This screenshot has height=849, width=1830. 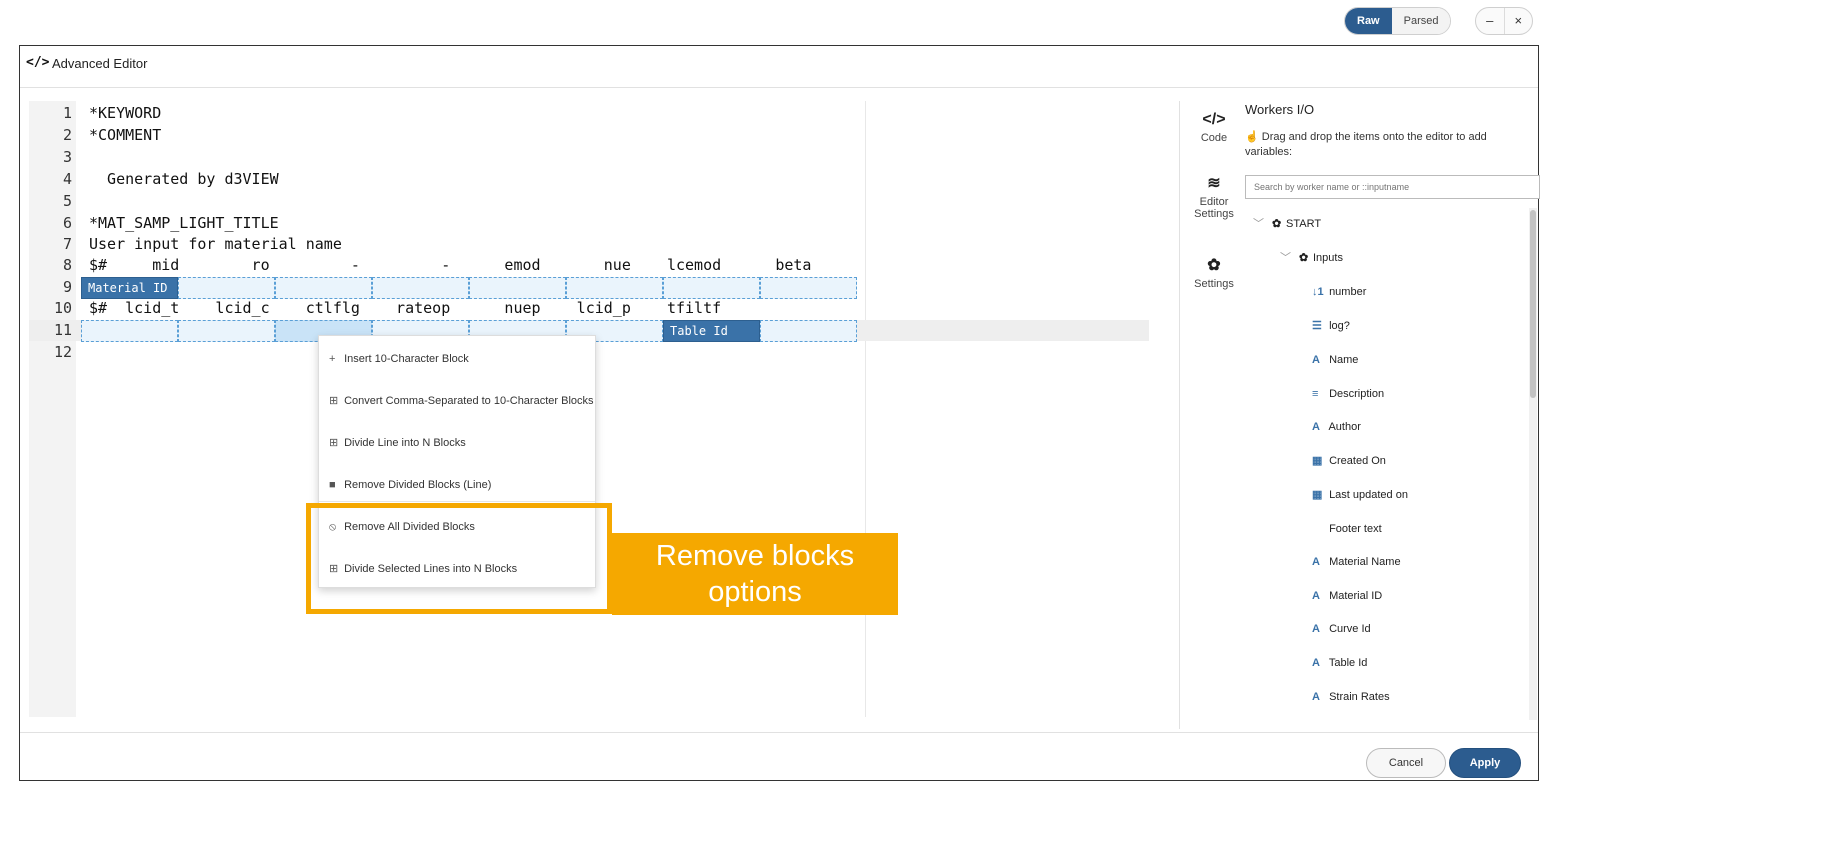 I want to click on tree-item-table-id: A Table Id, so click(x=1339, y=663).